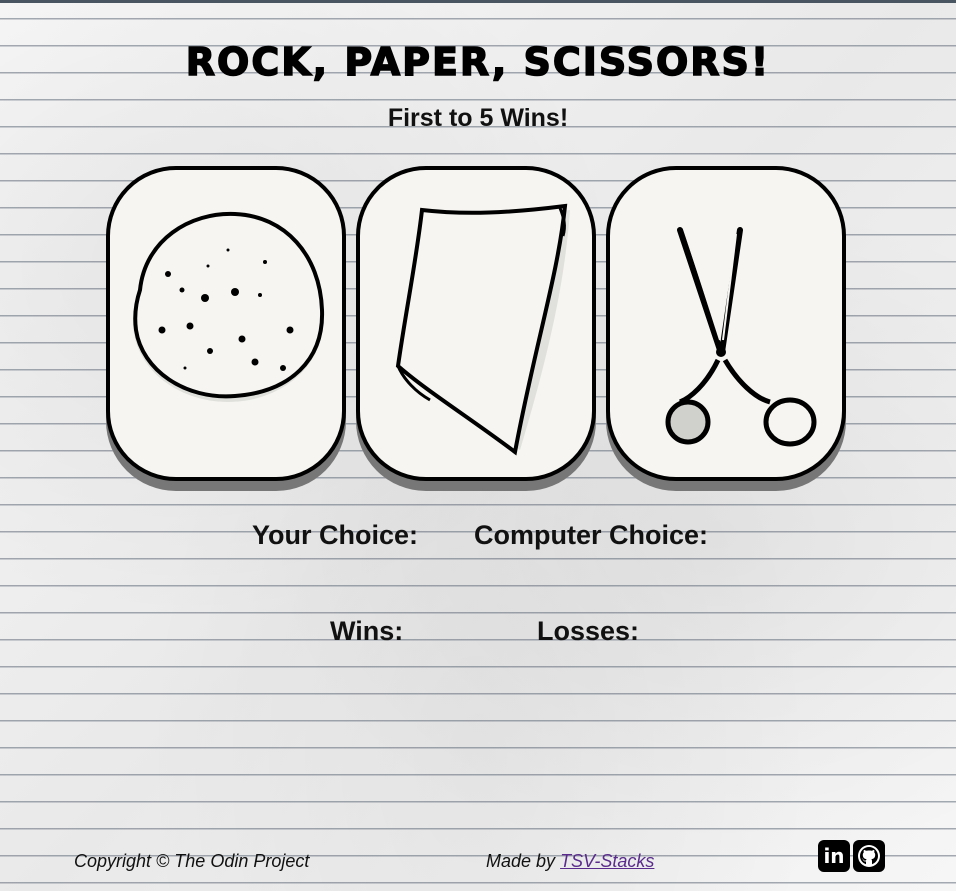 This screenshot has width=956, height=891. I want to click on made-by-prefix: Made by, so click(521, 861).